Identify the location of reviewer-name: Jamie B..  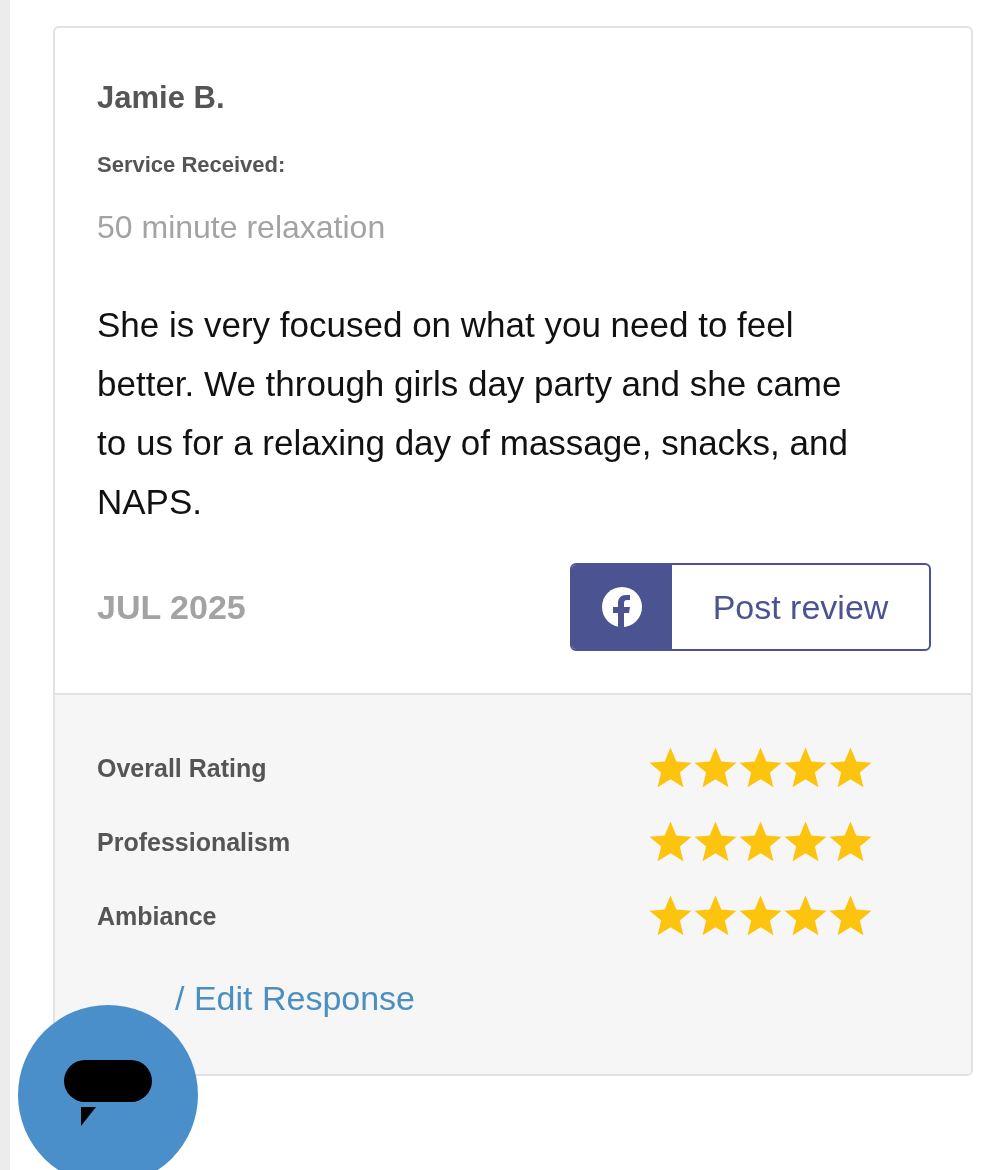
(161, 98).